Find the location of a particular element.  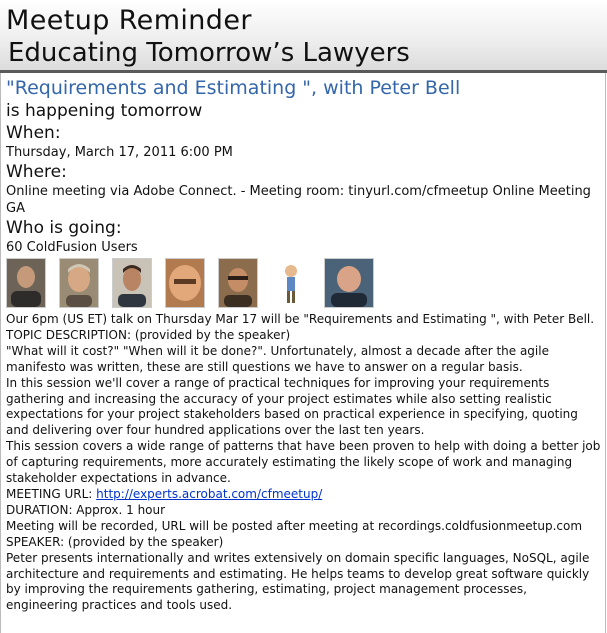

meeting-url-label: MEETING URL: is located at coordinates (51, 493).